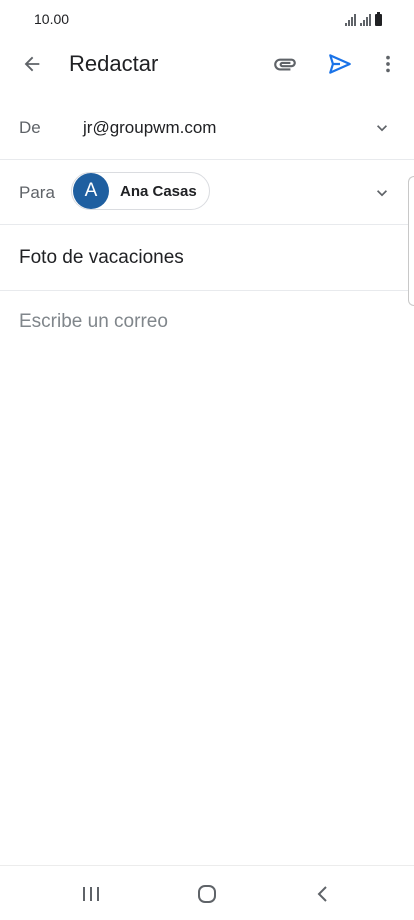 The image size is (414, 920). I want to click on more-options-button, so click(388, 64).